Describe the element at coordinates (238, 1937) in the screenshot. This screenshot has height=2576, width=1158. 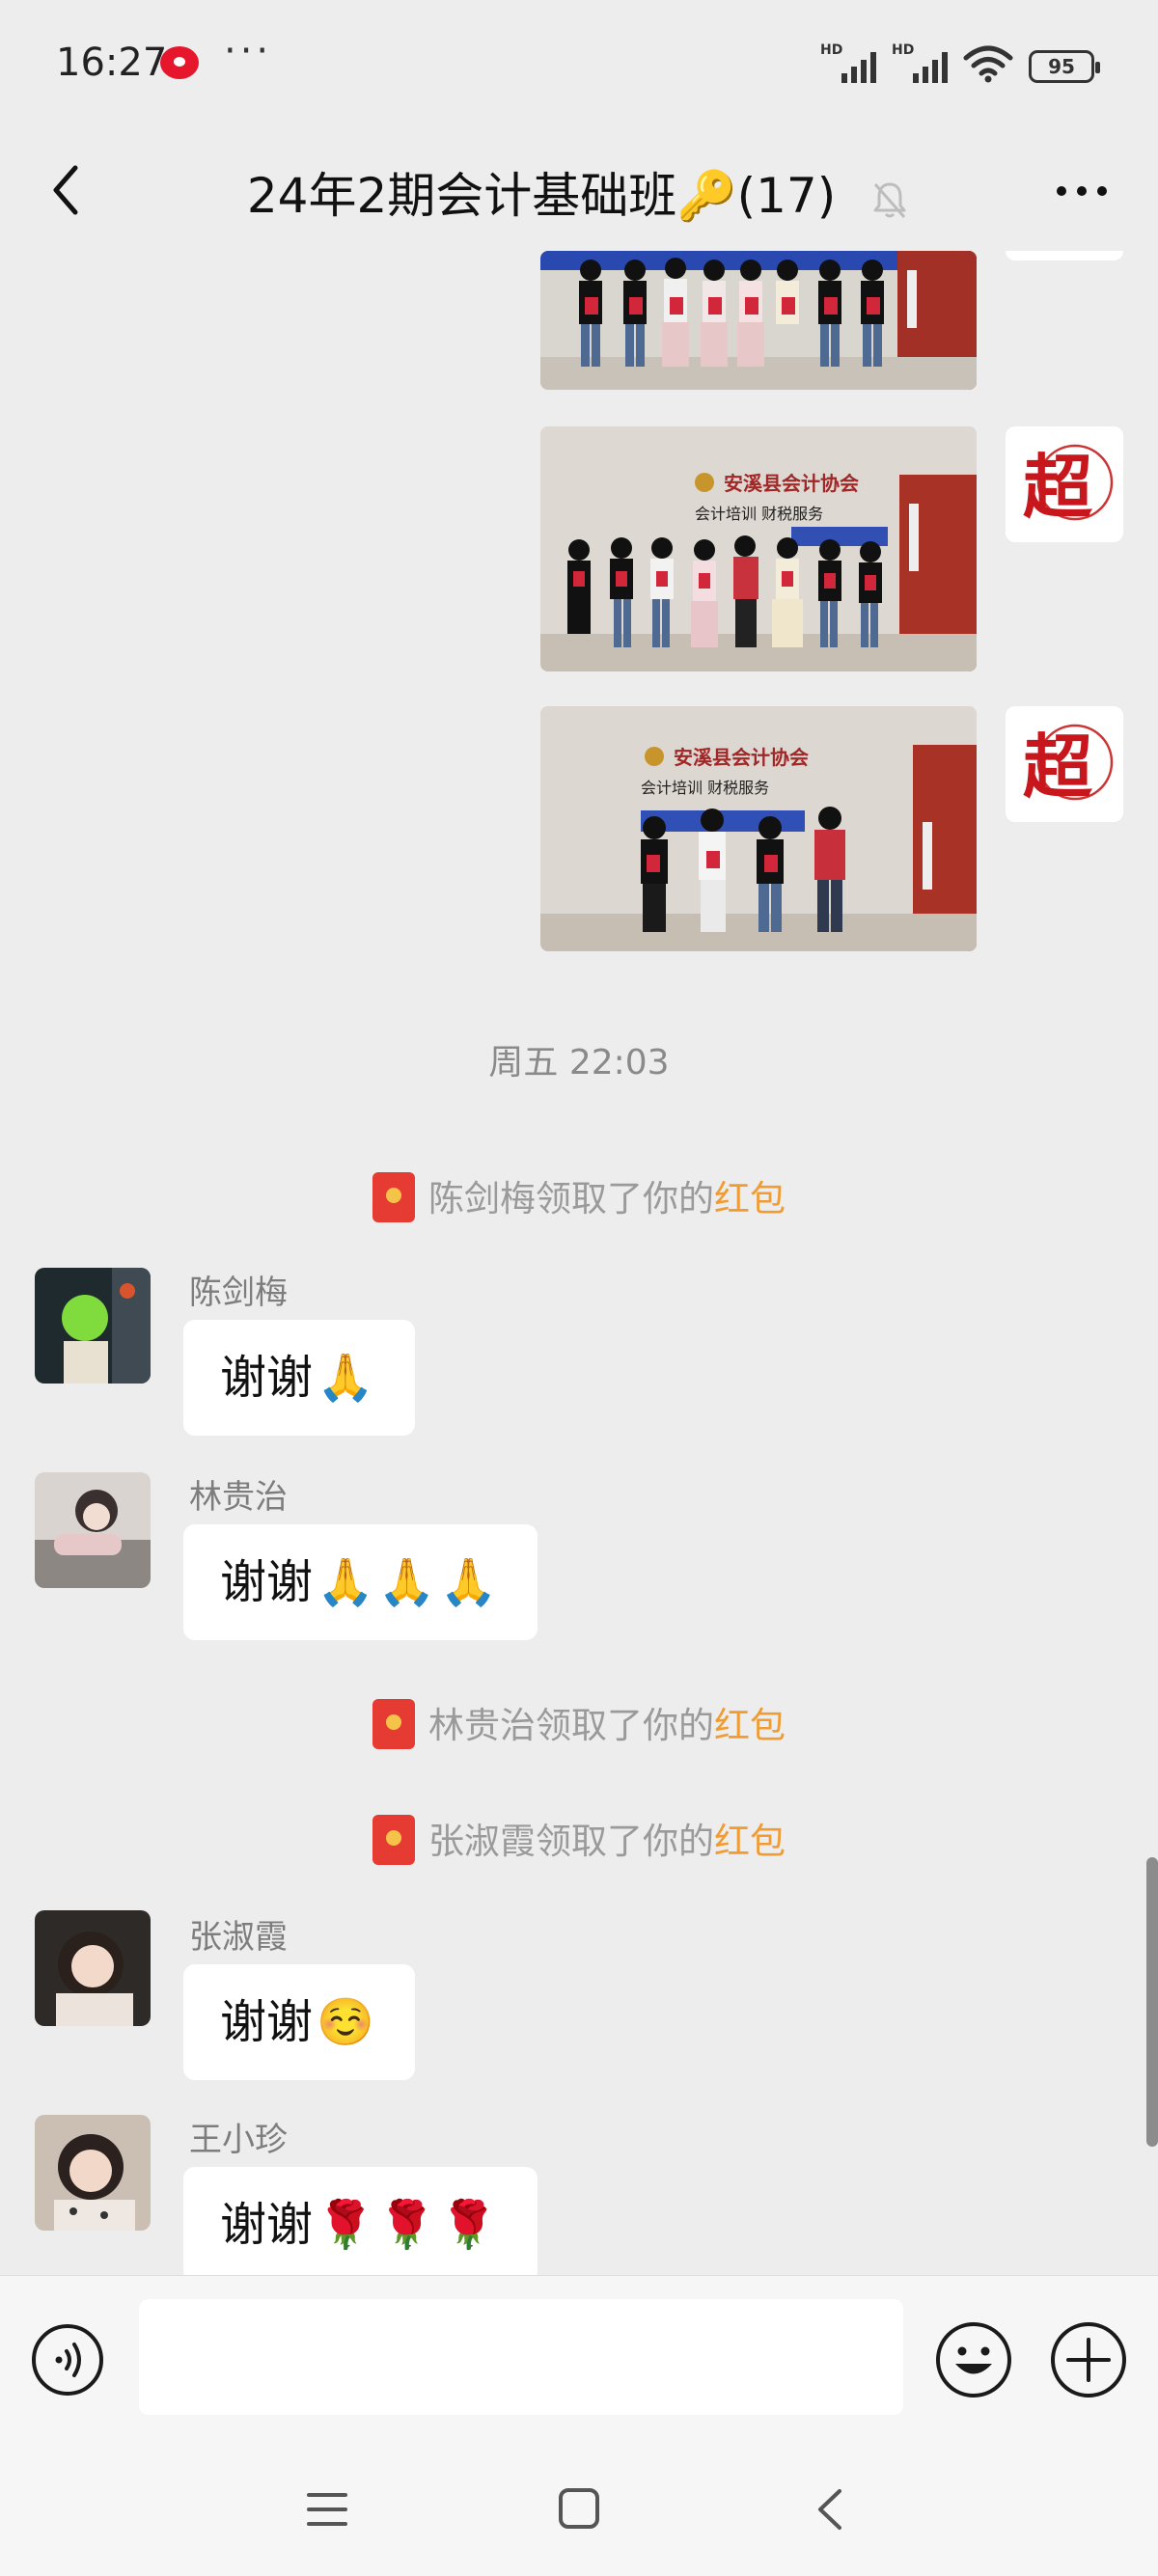
I see `sender-name: 张淑霞` at that location.